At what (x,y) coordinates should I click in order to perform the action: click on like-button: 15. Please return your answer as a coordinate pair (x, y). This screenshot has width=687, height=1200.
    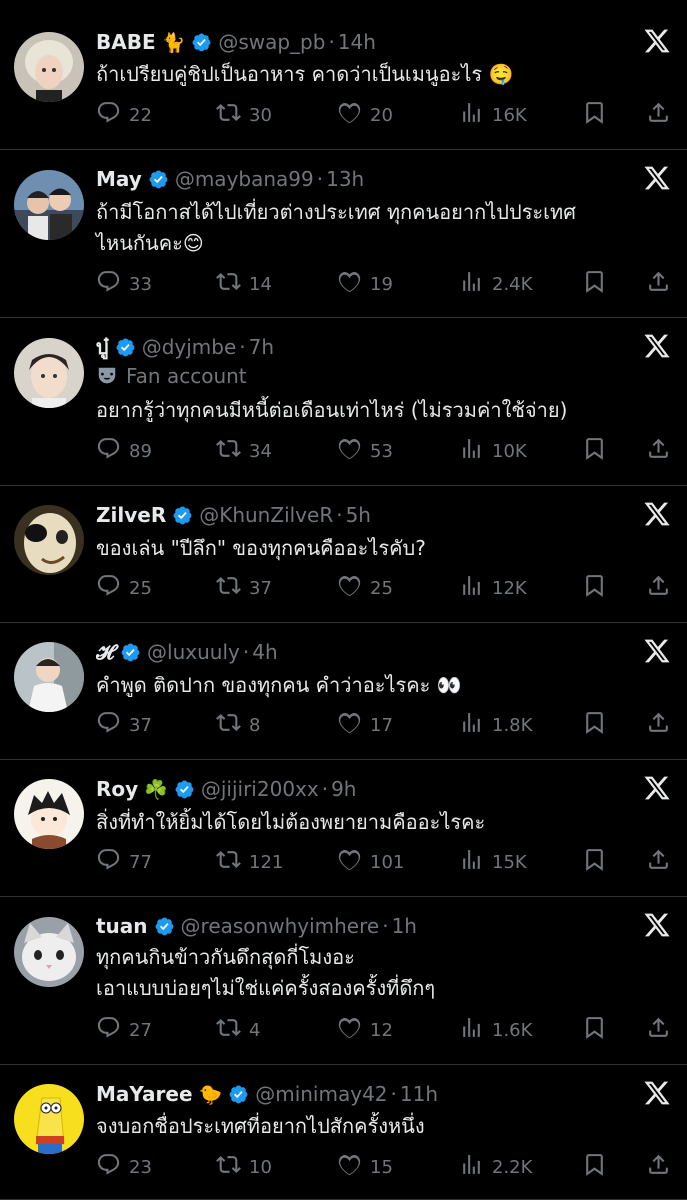
    Looking at the image, I should click on (365, 1167).